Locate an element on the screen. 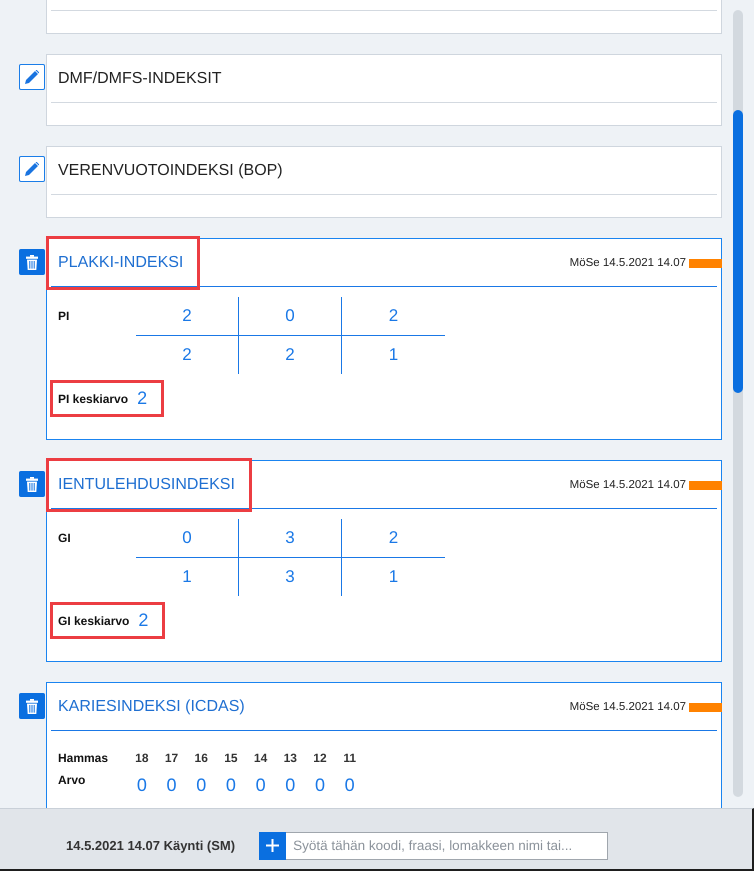 This screenshot has height=871, width=754. plus-icon is located at coordinates (273, 845).